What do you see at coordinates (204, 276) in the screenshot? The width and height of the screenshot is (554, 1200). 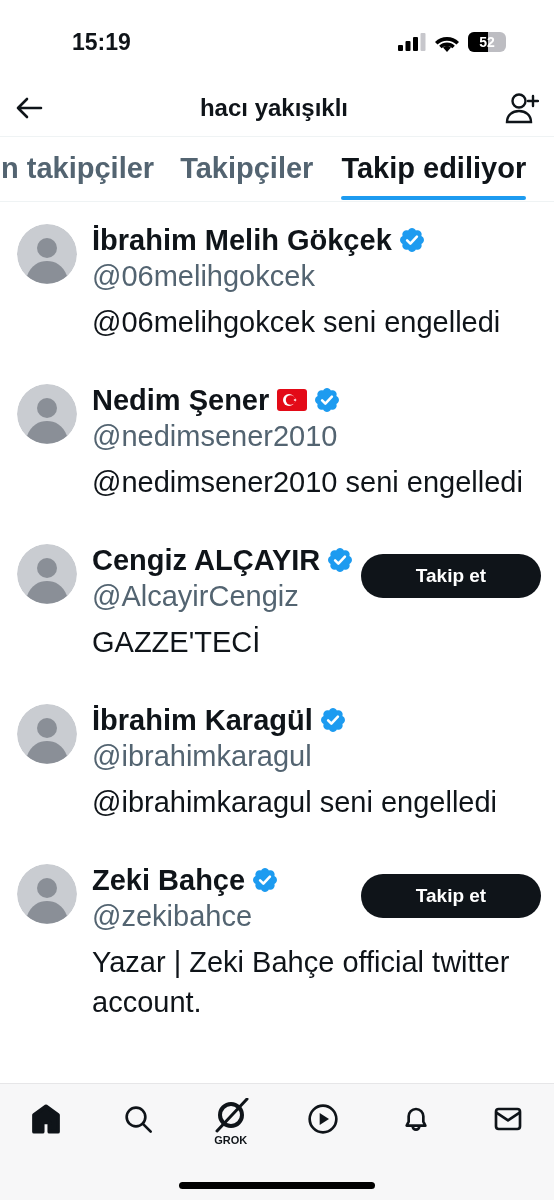 I see `account-handle: @06melihgokcek` at bounding box center [204, 276].